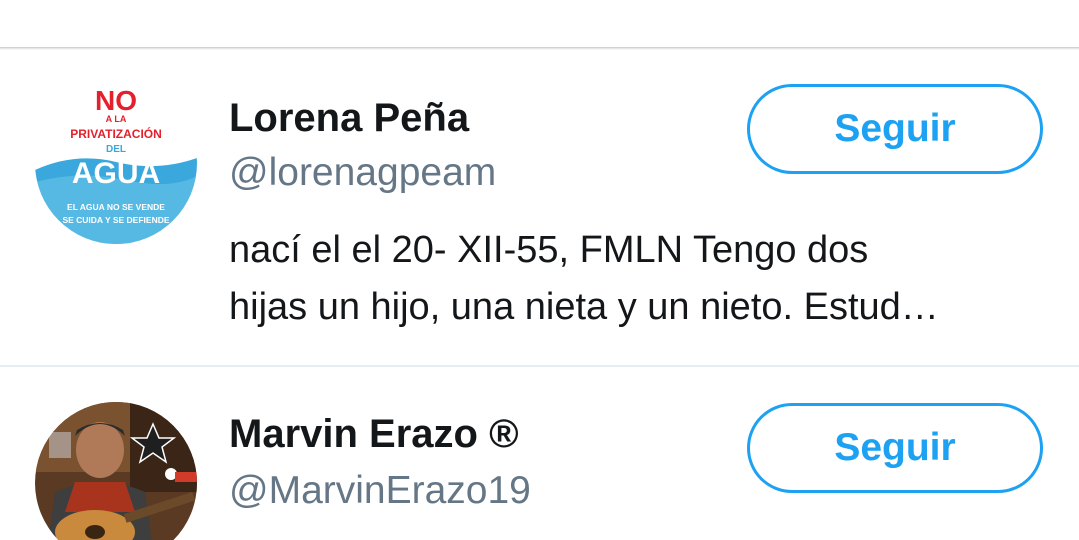  Describe the element at coordinates (116, 133) in the screenshot. I see `logo-privatizacion-text: PRIVATIZACIÓN` at that location.